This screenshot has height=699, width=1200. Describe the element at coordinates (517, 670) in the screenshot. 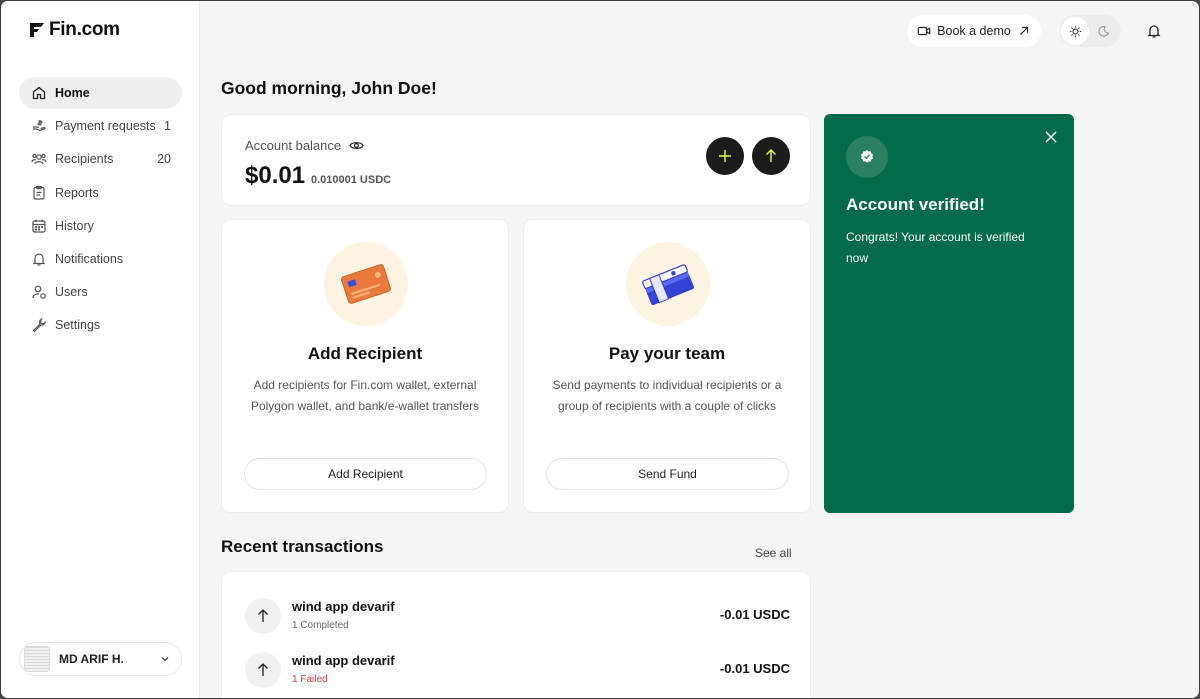

I see `transaction-row: wind app devarif 1 Failed -0.01 USDC` at that location.